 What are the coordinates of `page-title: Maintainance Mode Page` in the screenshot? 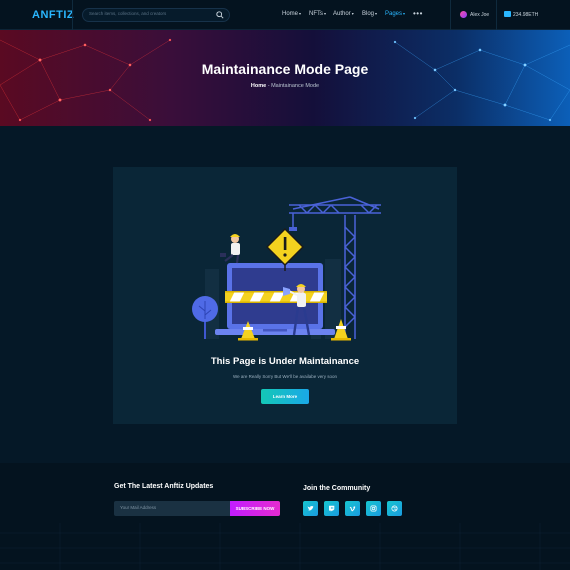 It's located at (285, 69).